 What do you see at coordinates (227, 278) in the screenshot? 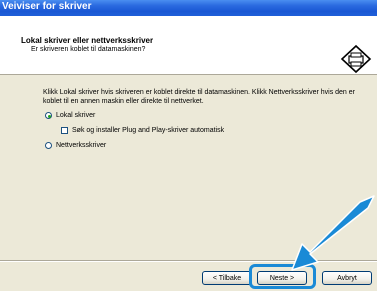
I see `back-button: < Tilbake` at bounding box center [227, 278].